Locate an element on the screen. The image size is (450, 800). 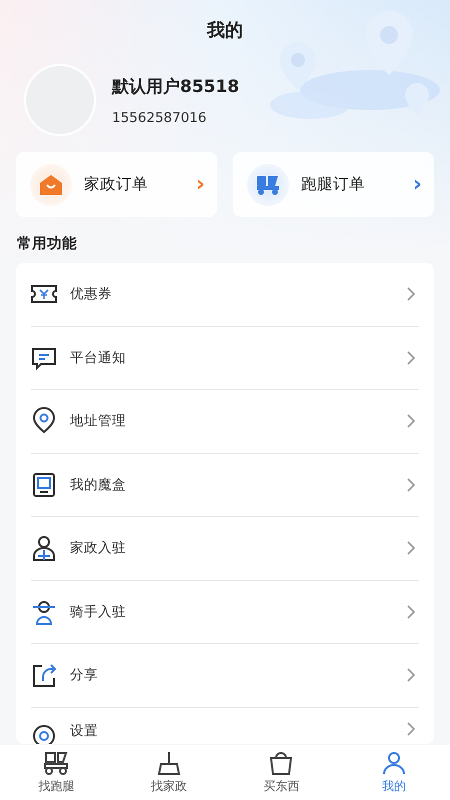
tab: 我的 is located at coordinates (394, 772).